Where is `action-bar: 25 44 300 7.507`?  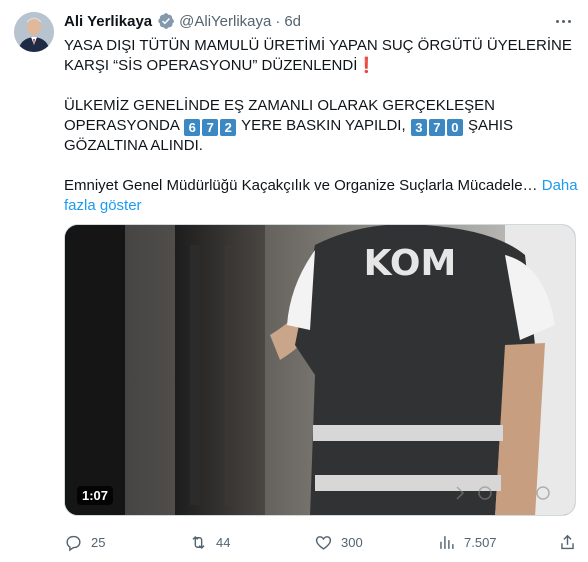 action-bar: 25 44 300 7.507 is located at coordinates (322, 542).